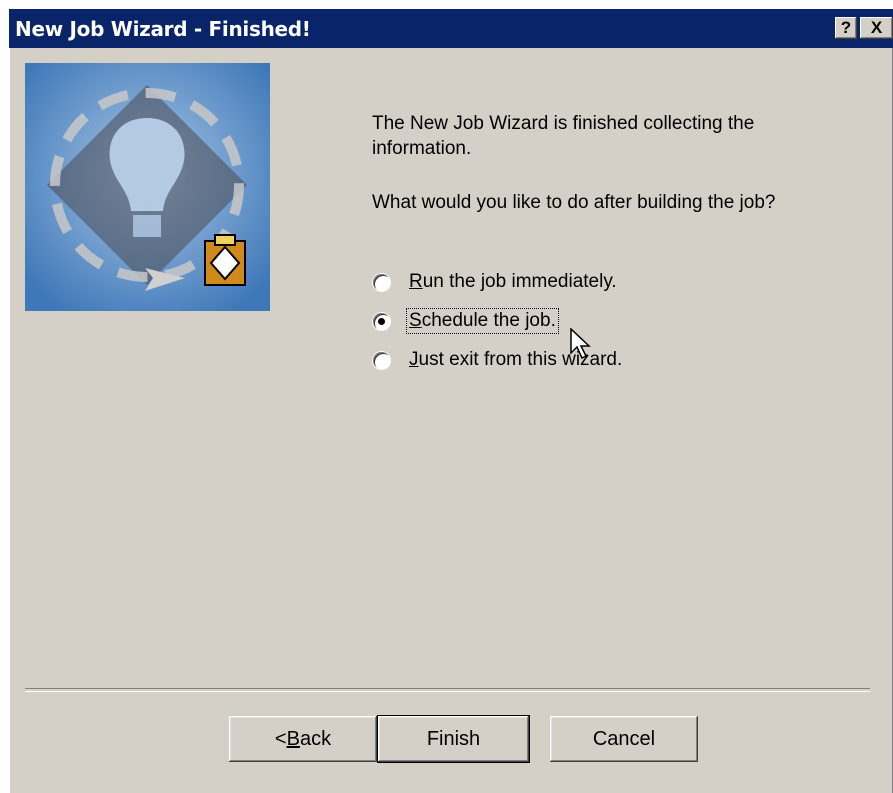 The height and width of the screenshot is (793, 893). Describe the element at coordinates (381, 321) in the screenshot. I see `radio-schedule` at that location.